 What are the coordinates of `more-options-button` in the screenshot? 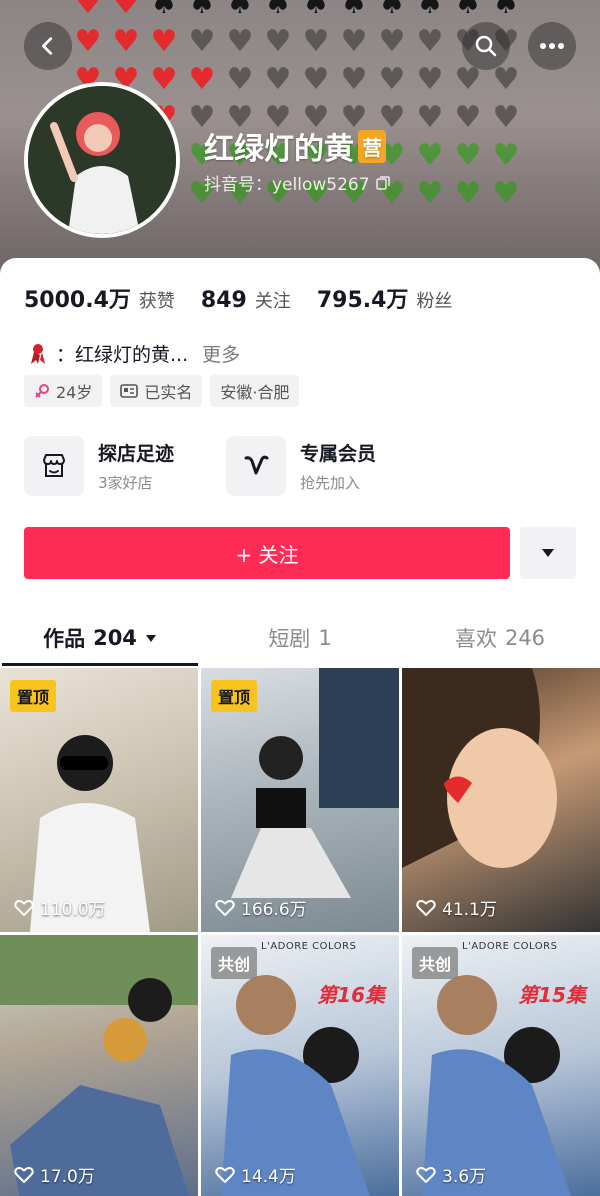 It's located at (552, 46).